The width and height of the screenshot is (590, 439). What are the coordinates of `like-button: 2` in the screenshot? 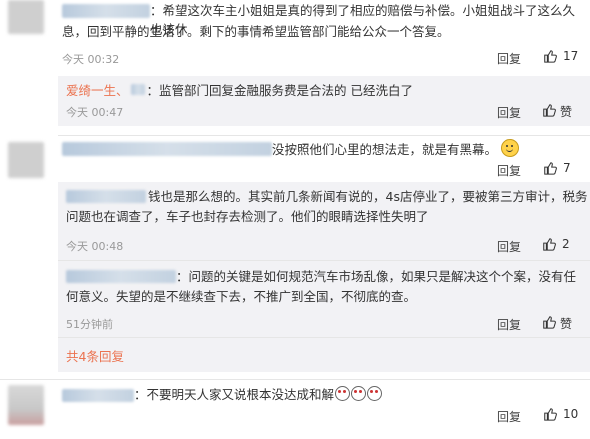 It's located at (556, 245).